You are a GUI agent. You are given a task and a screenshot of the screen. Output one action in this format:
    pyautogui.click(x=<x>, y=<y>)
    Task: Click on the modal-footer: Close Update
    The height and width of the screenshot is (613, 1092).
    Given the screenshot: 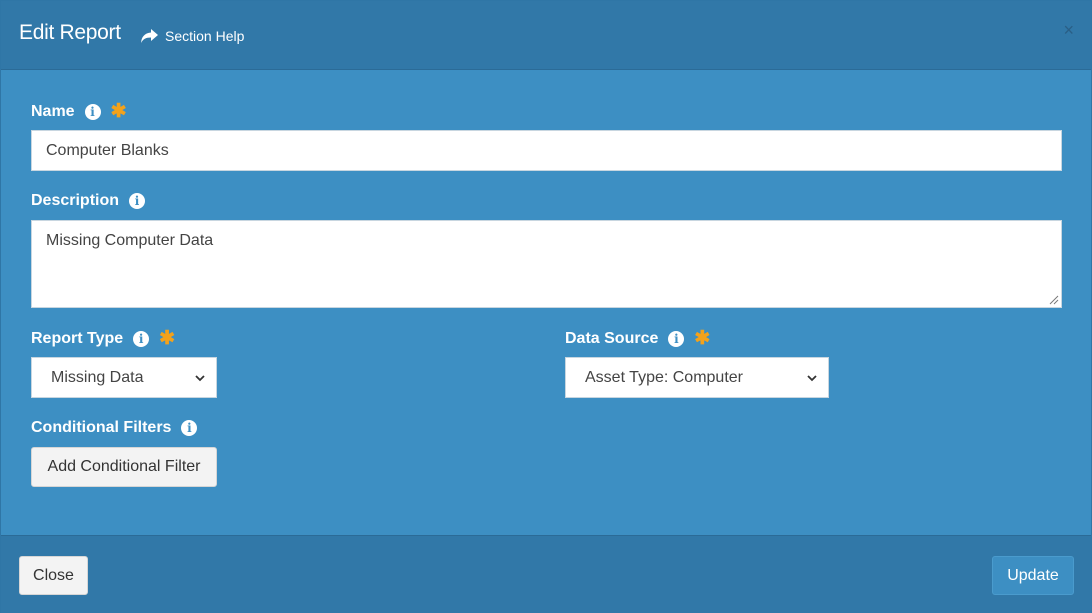 What is the action you would take?
    pyautogui.click(x=546, y=574)
    